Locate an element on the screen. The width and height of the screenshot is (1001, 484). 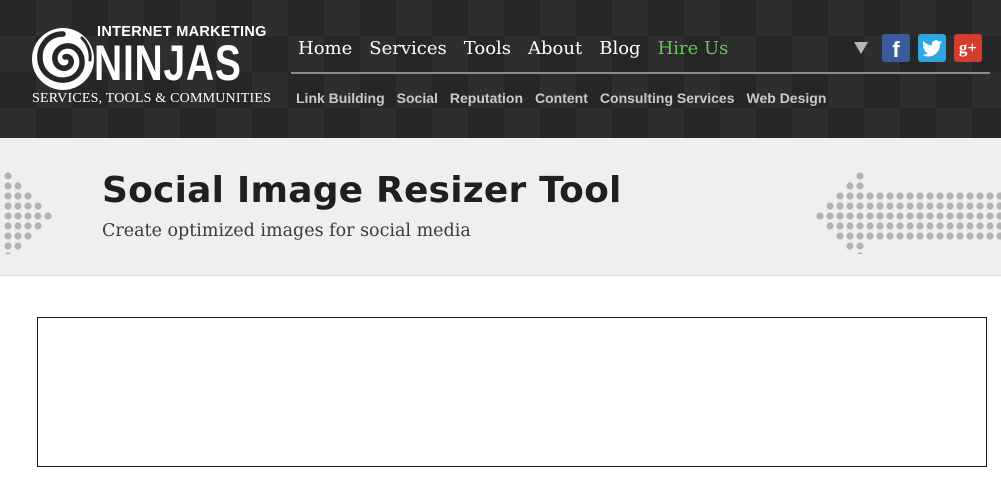
subnav-link-building: Link Building is located at coordinates (340, 98).